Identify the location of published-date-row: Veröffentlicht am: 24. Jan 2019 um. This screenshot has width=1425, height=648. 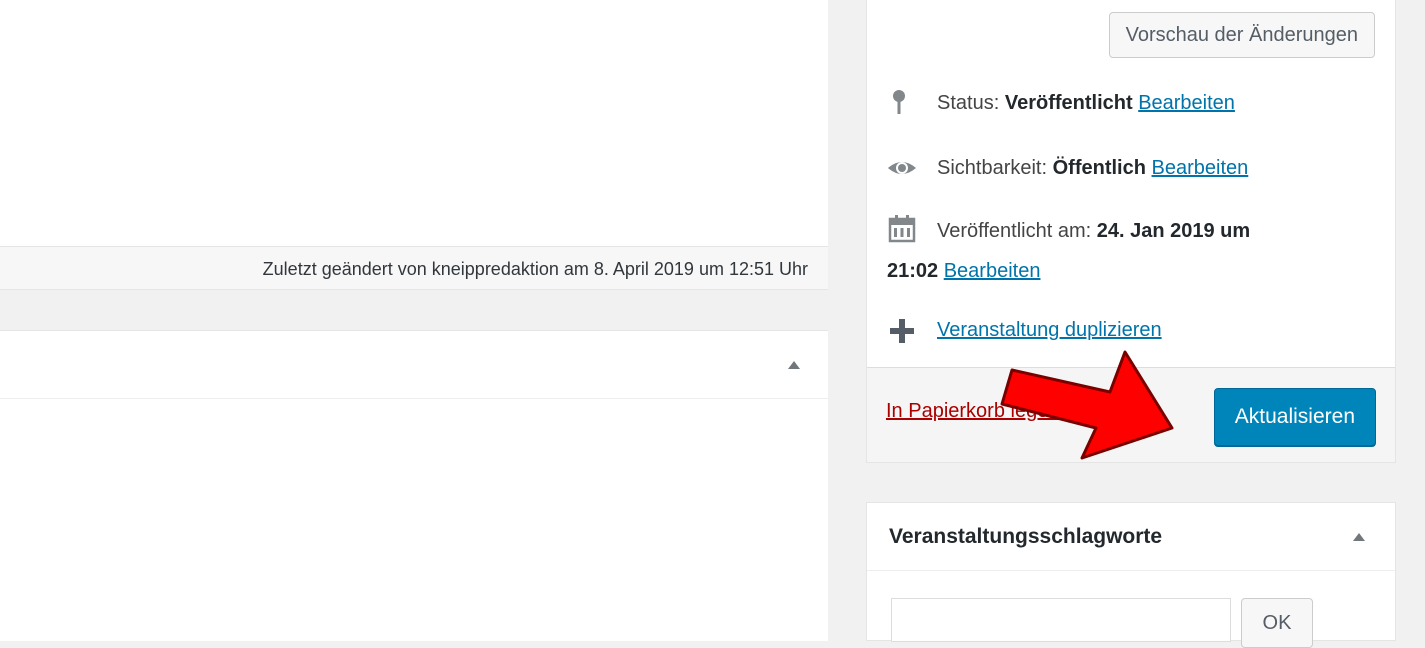
(1093, 231).